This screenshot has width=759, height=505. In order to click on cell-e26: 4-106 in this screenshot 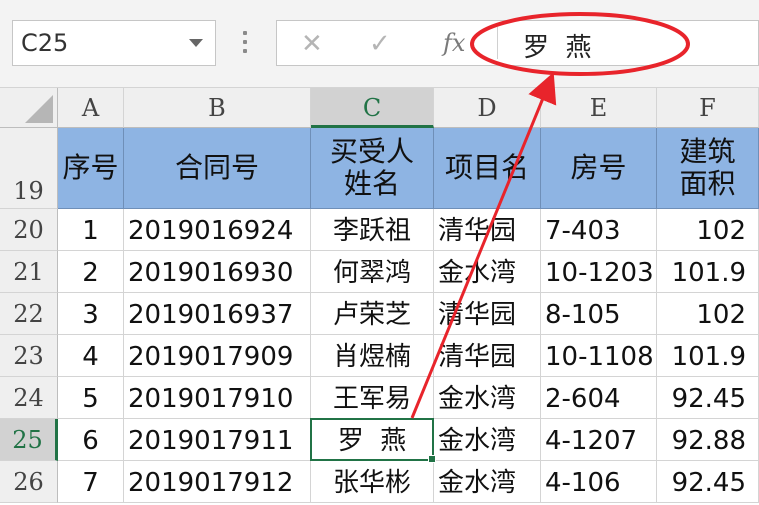, I will do `click(599, 482)`.